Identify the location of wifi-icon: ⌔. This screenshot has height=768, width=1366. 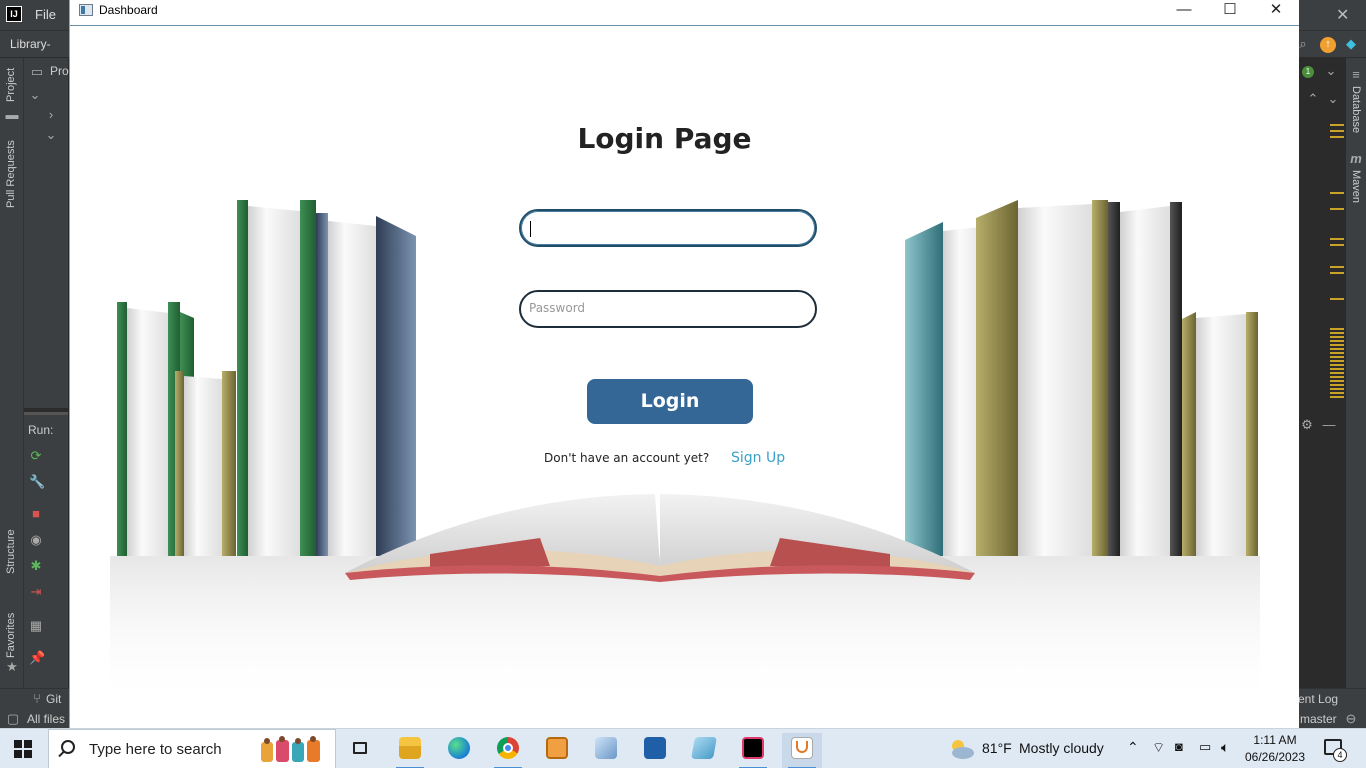
(1158, 748).